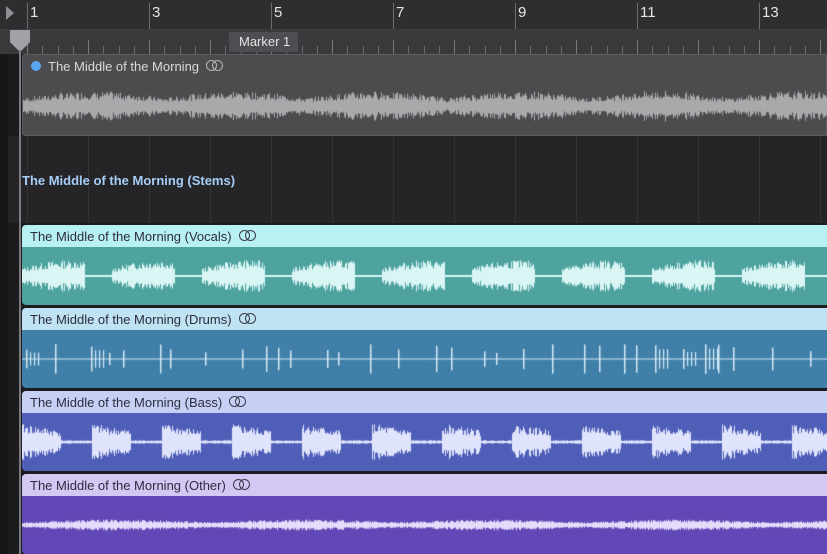 The image size is (827, 554). I want to click on audio-region-vocals: The Middle of the Morning (Vocals), so click(424, 265).